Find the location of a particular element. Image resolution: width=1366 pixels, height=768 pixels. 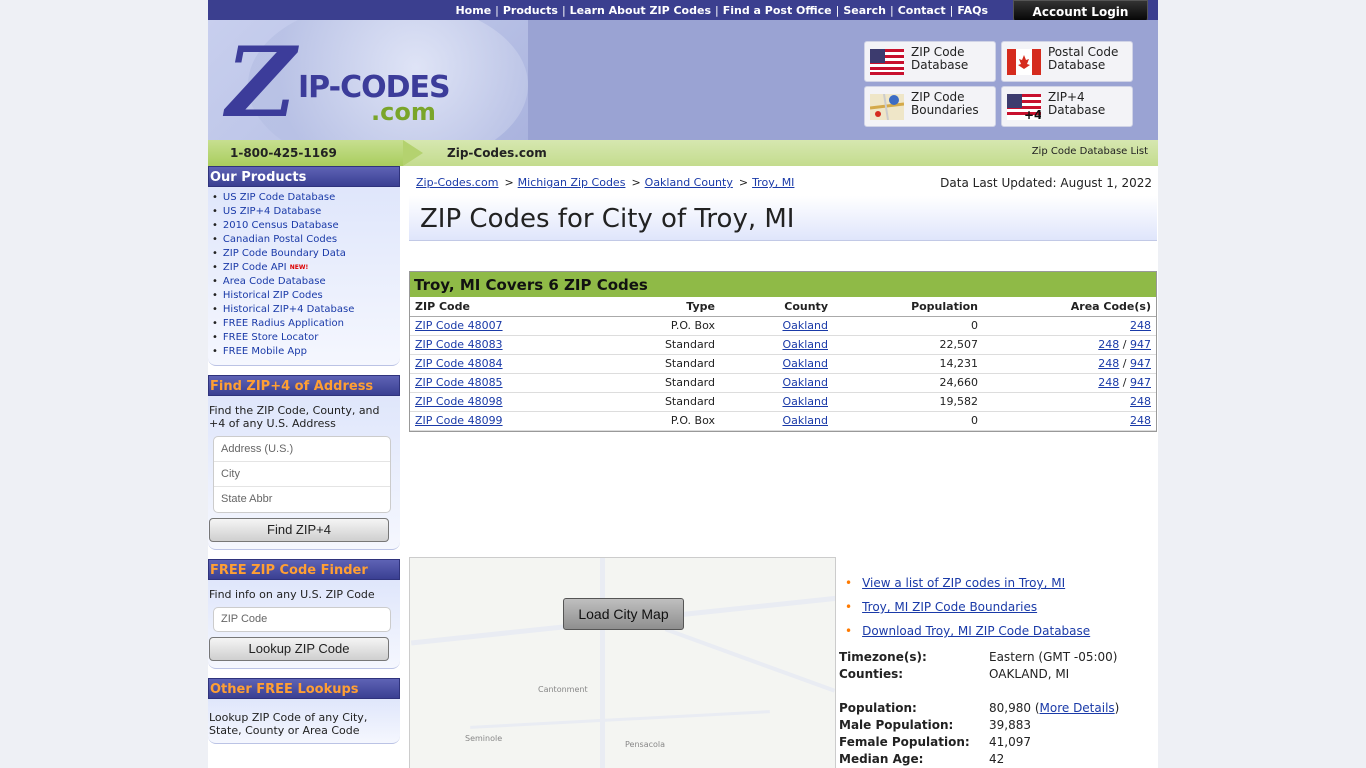

sidebar-product-item: FREE Store Locator is located at coordinates (306, 338).